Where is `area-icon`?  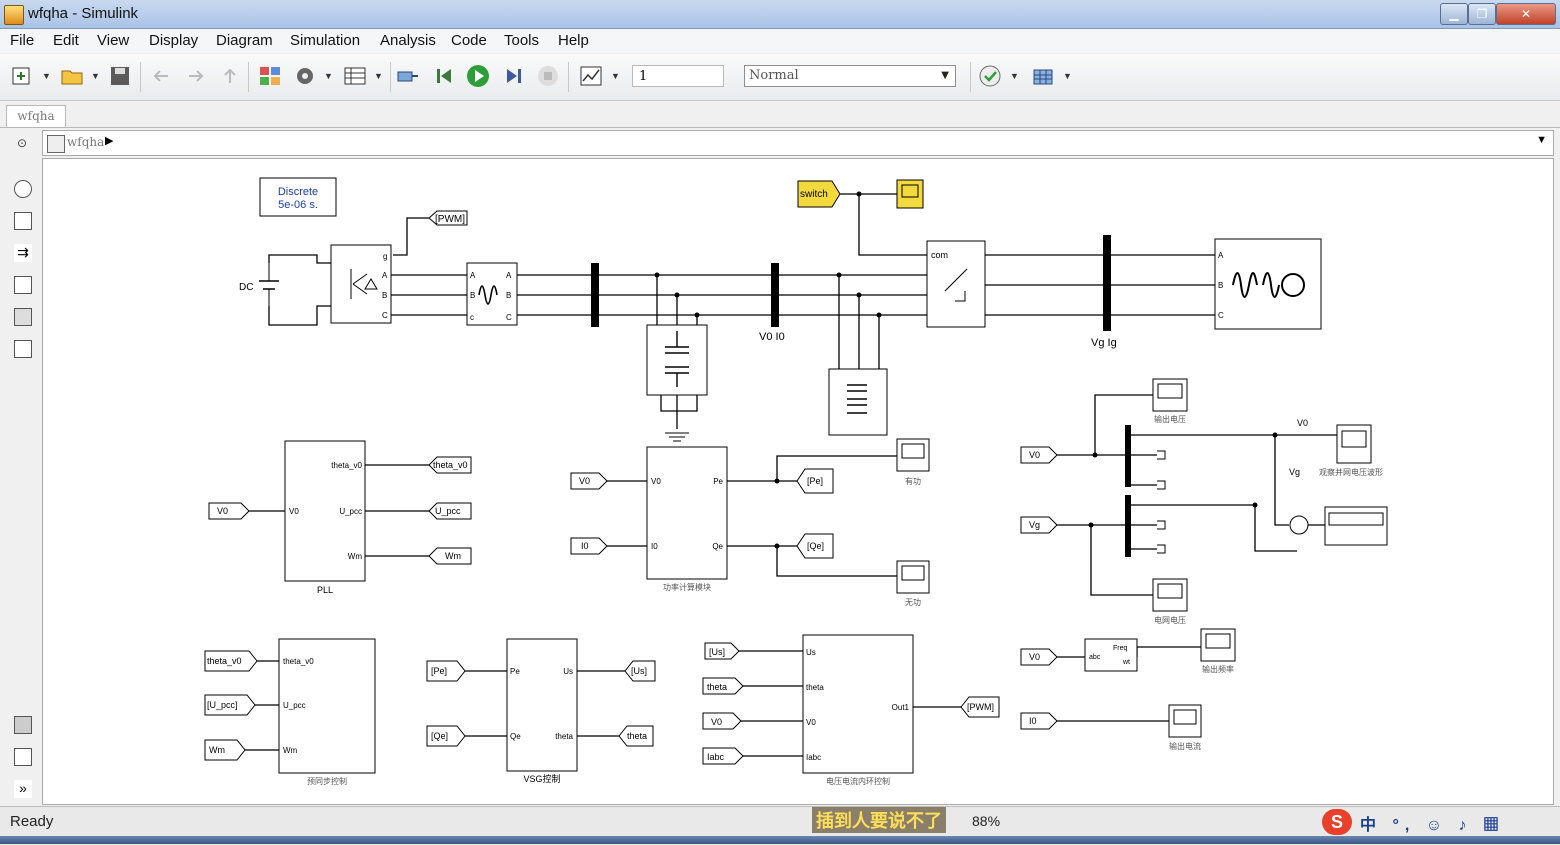
area-icon is located at coordinates (23, 349).